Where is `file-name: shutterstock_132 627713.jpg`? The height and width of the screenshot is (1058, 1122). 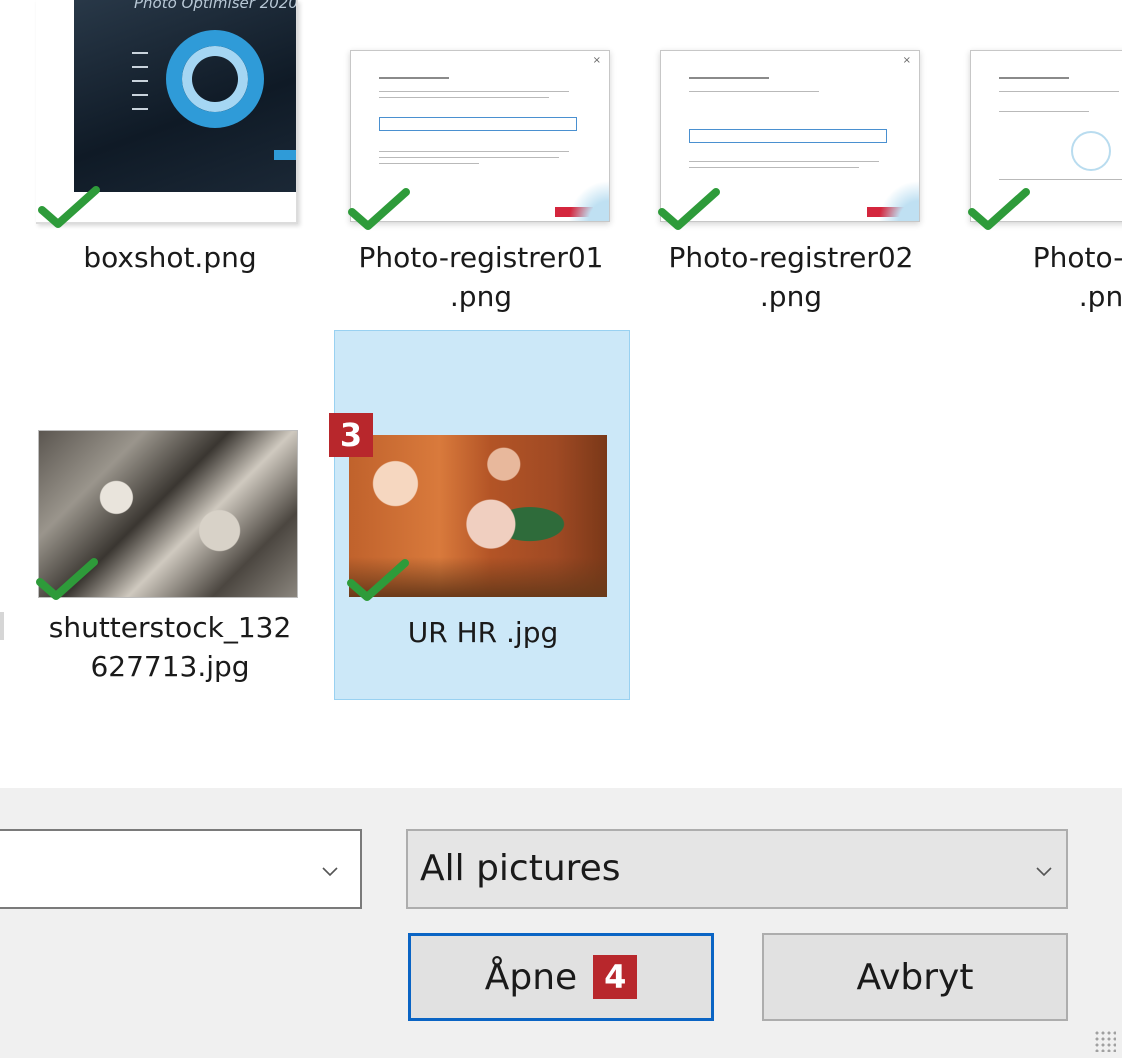 file-name: shutterstock_132 627713.jpg is located at coordinates (170, 647).